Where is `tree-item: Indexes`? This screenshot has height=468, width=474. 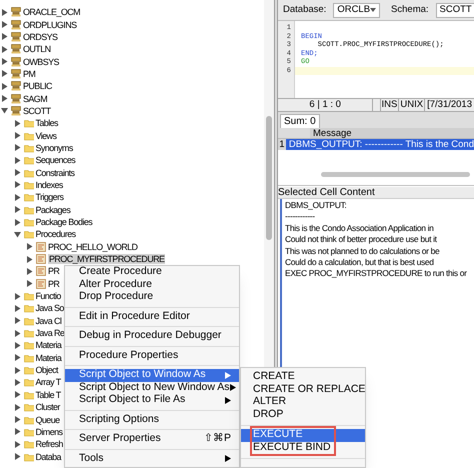
tree-item: Indexes is located at coordinates (50, 185).